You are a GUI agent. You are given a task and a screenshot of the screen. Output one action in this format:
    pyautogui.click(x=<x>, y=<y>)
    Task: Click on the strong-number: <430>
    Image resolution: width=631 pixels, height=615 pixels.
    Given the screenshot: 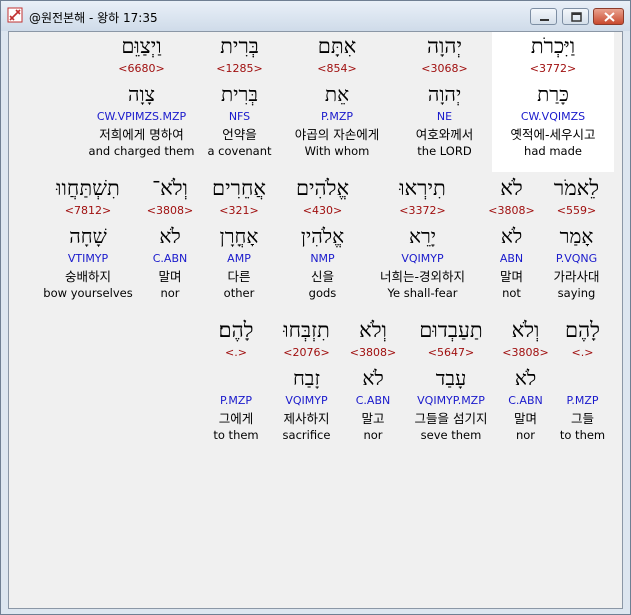 What is the action you would take?
    pyautogui.click(x=322, y=212)
    